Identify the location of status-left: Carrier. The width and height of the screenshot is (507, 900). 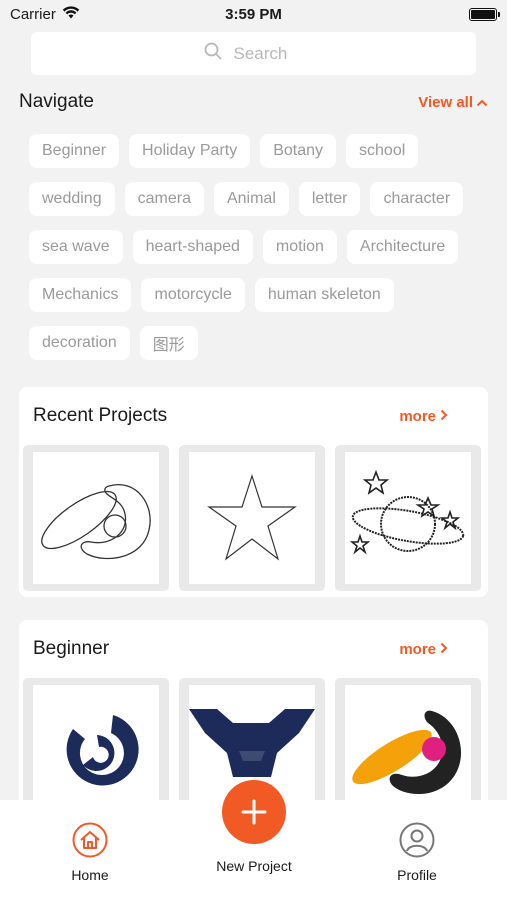
(45, 14).